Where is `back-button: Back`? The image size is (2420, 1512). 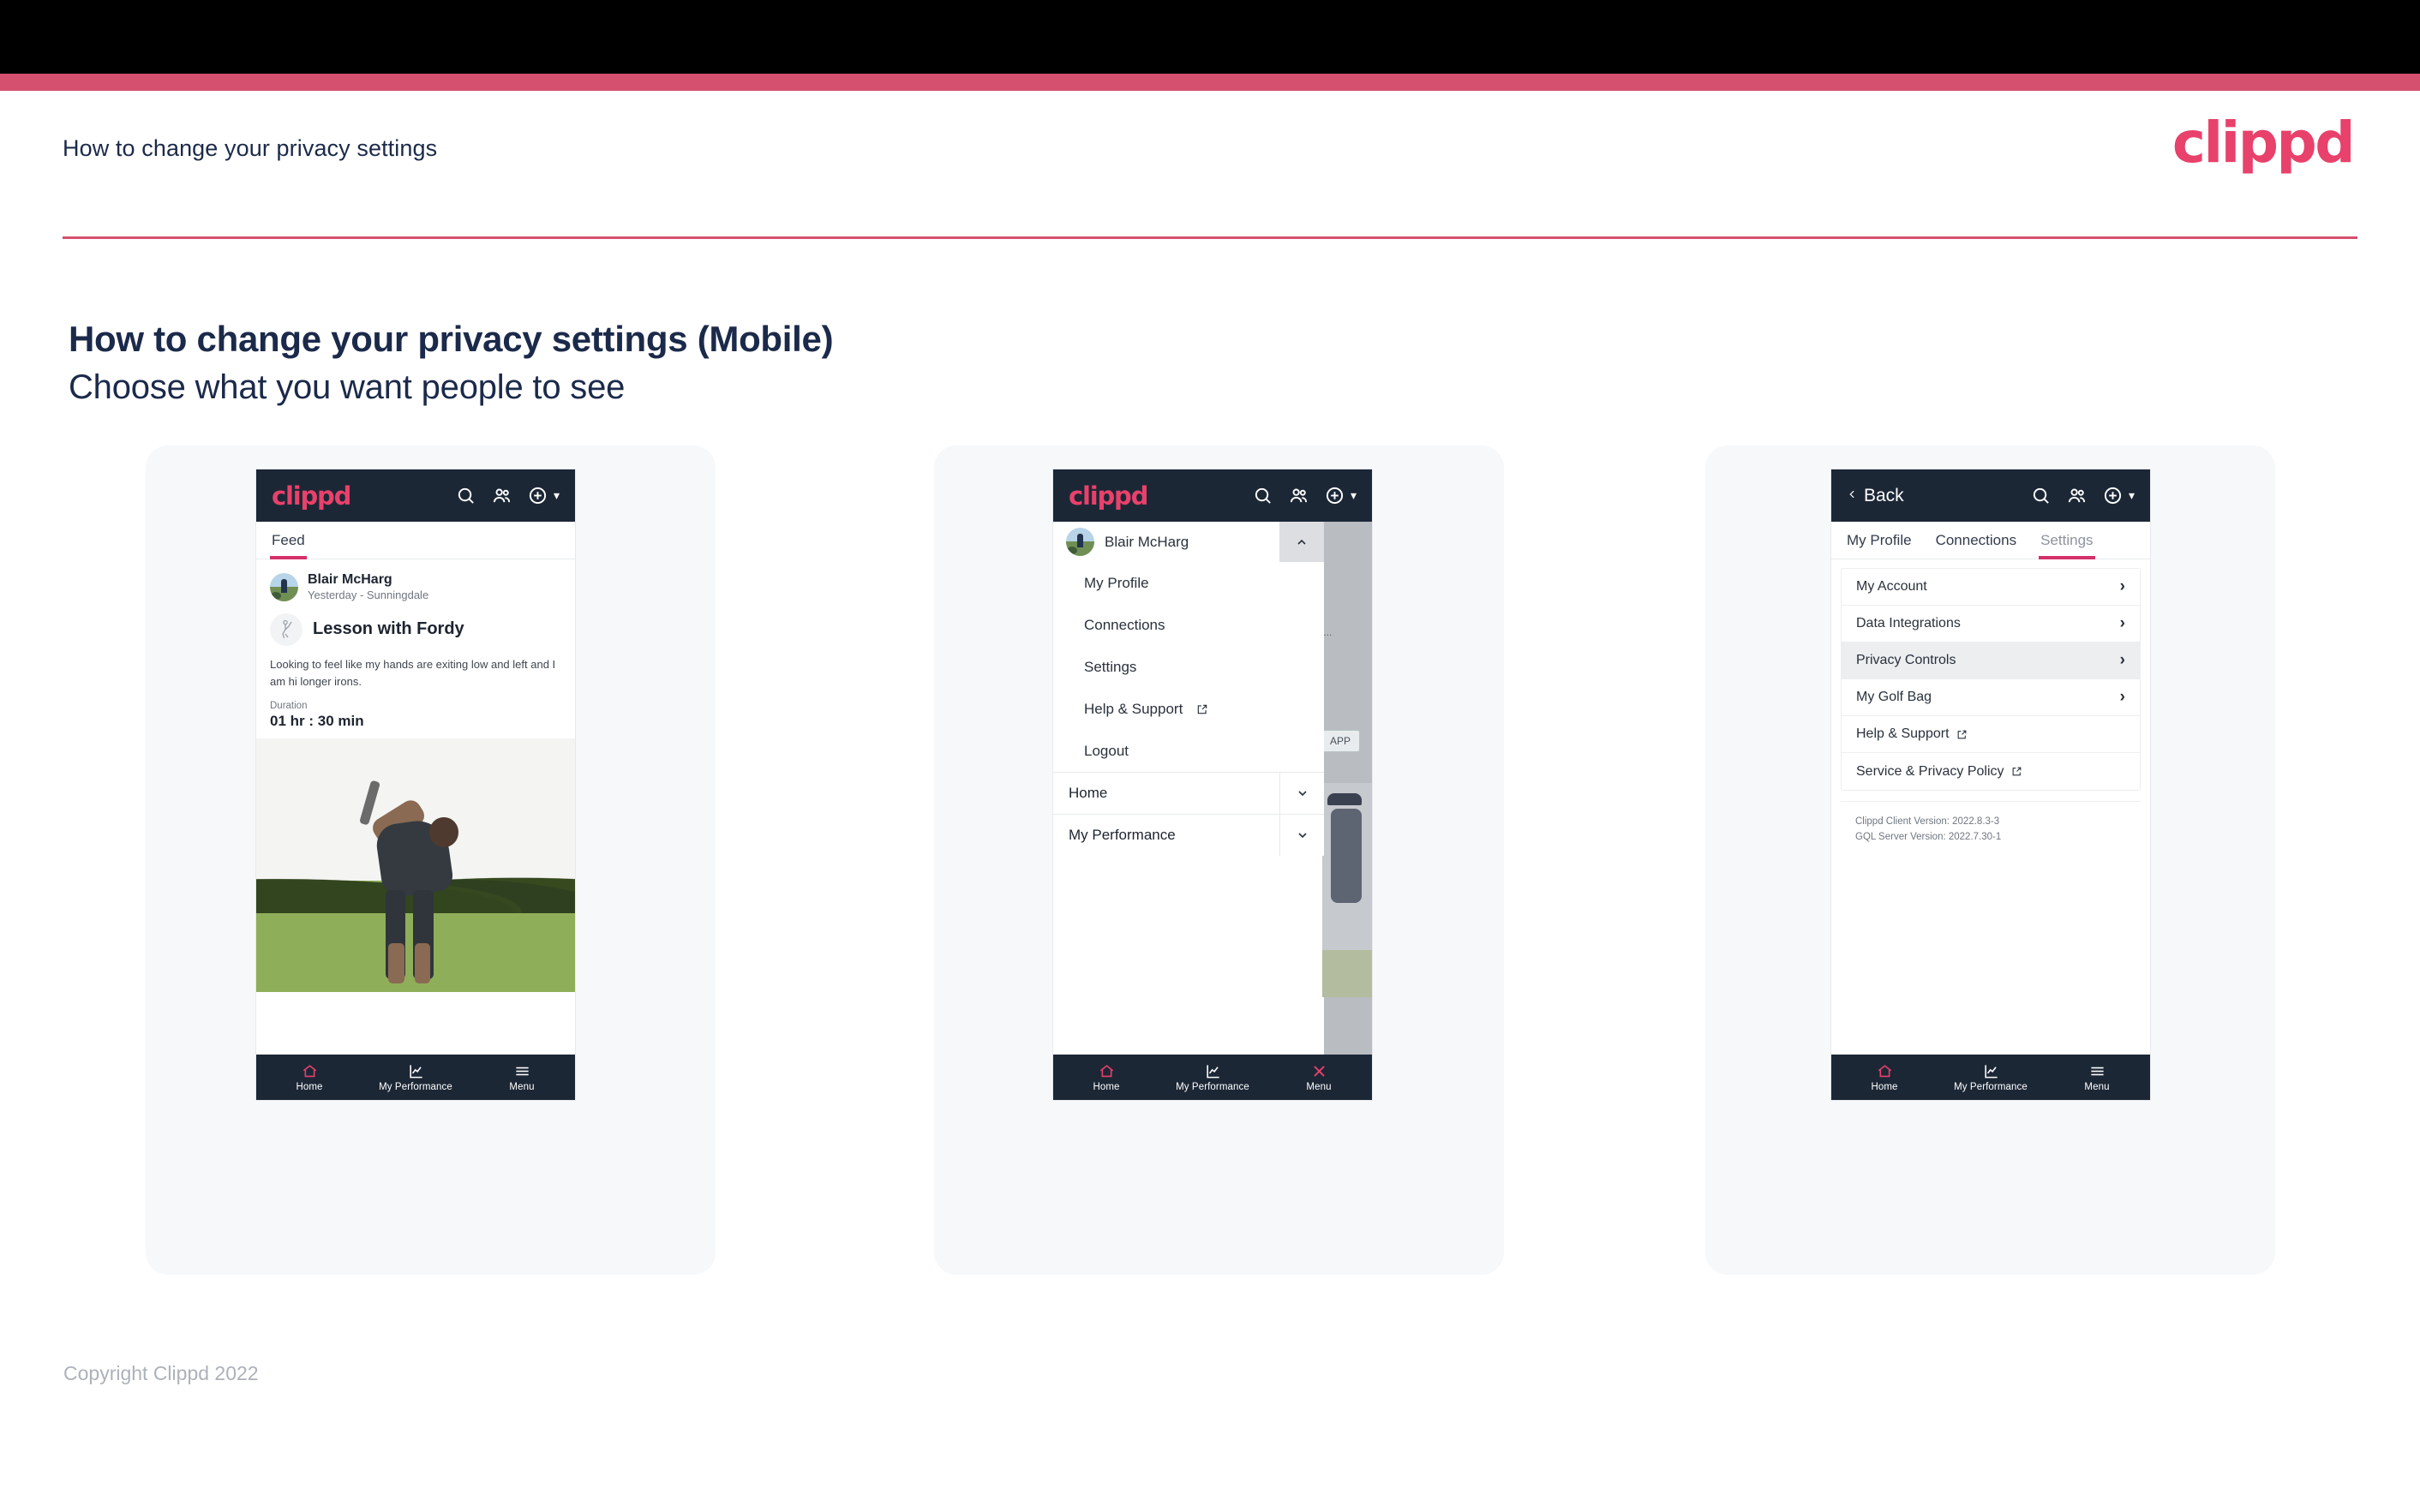 back-button: Back is located at coordinates (1875, 496).